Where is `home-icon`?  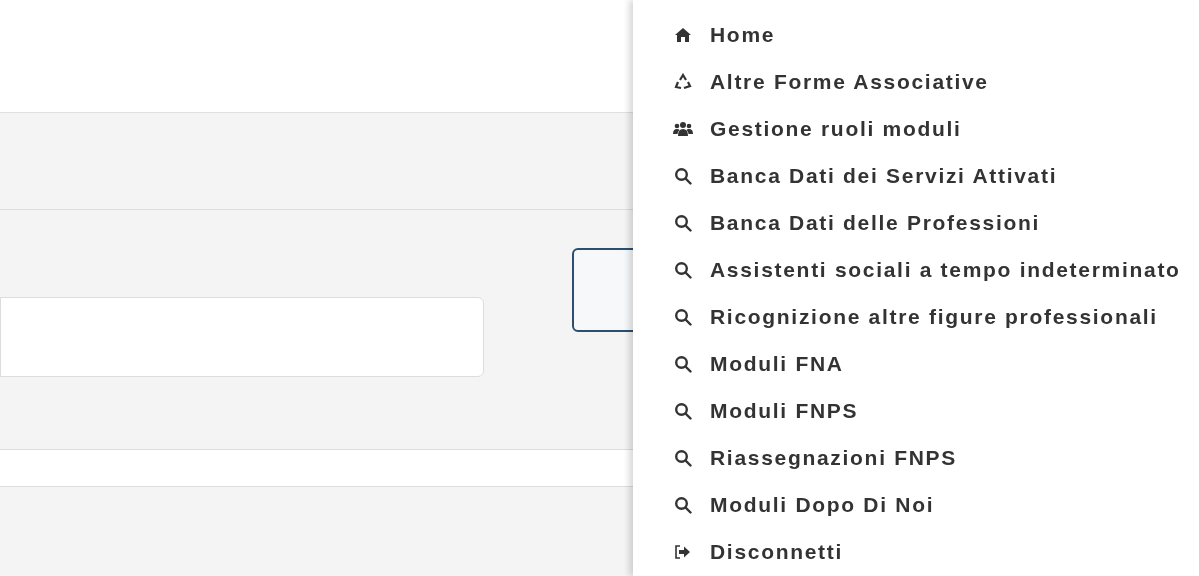 home-icon is located at coordinates (683, 34).